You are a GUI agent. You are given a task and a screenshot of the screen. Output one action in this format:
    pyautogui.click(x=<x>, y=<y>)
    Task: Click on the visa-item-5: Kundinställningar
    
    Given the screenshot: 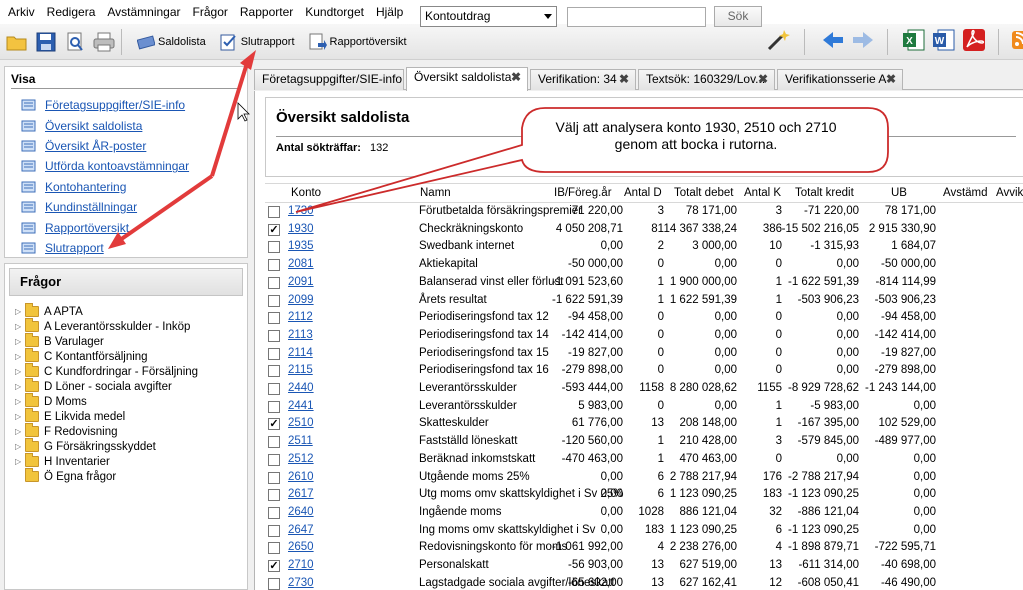 What is the action you would take?
    pyautogui.click(x=126, y=207)
    